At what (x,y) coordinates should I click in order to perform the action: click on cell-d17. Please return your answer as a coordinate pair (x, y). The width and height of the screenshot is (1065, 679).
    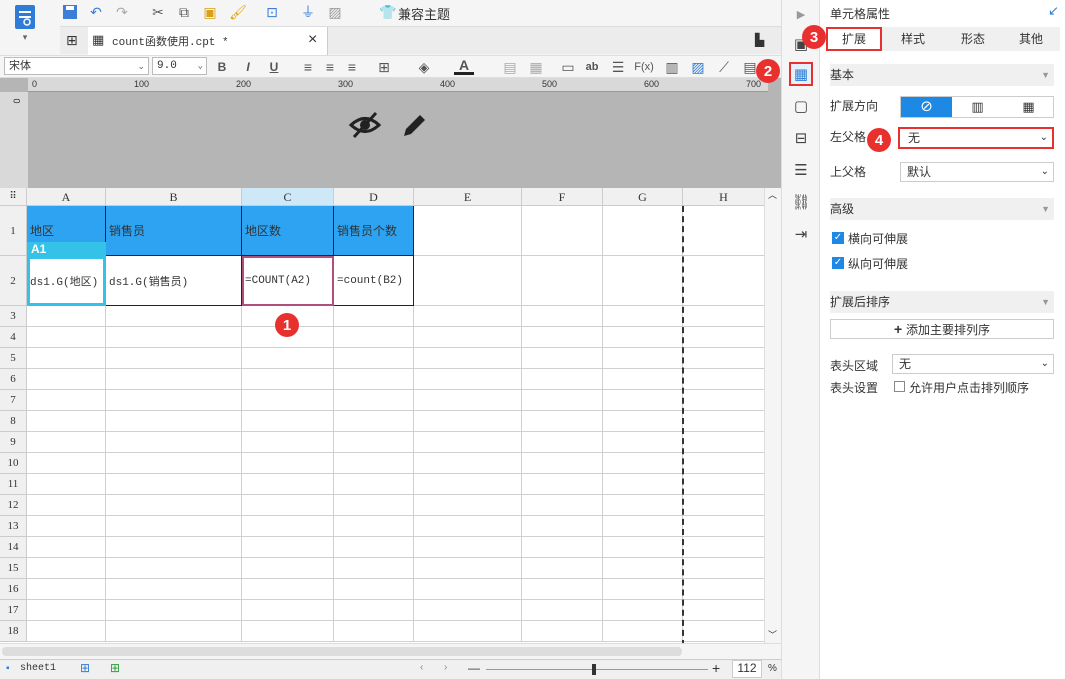
    Looking at the image, I should click on (374, 610).